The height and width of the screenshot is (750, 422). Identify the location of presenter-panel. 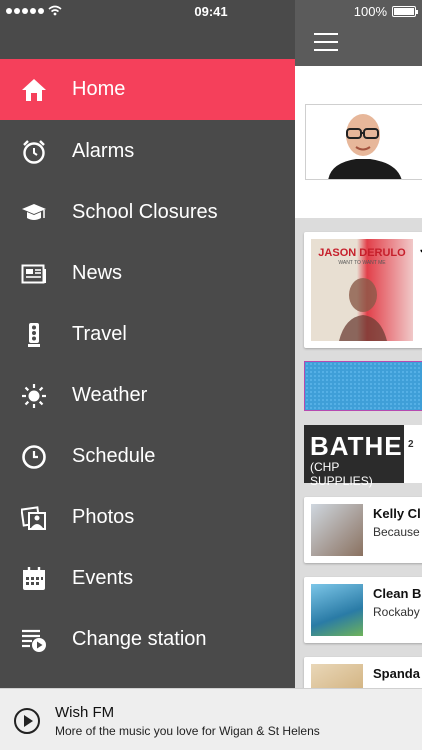
(358, 142).